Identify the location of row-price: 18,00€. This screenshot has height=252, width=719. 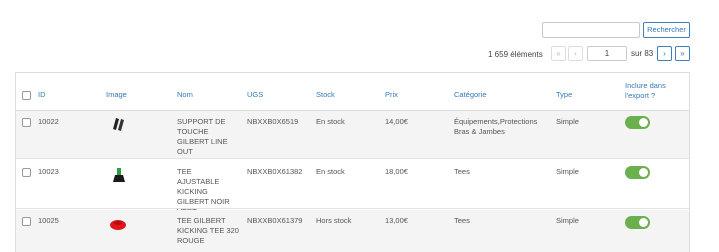
(396, 171).